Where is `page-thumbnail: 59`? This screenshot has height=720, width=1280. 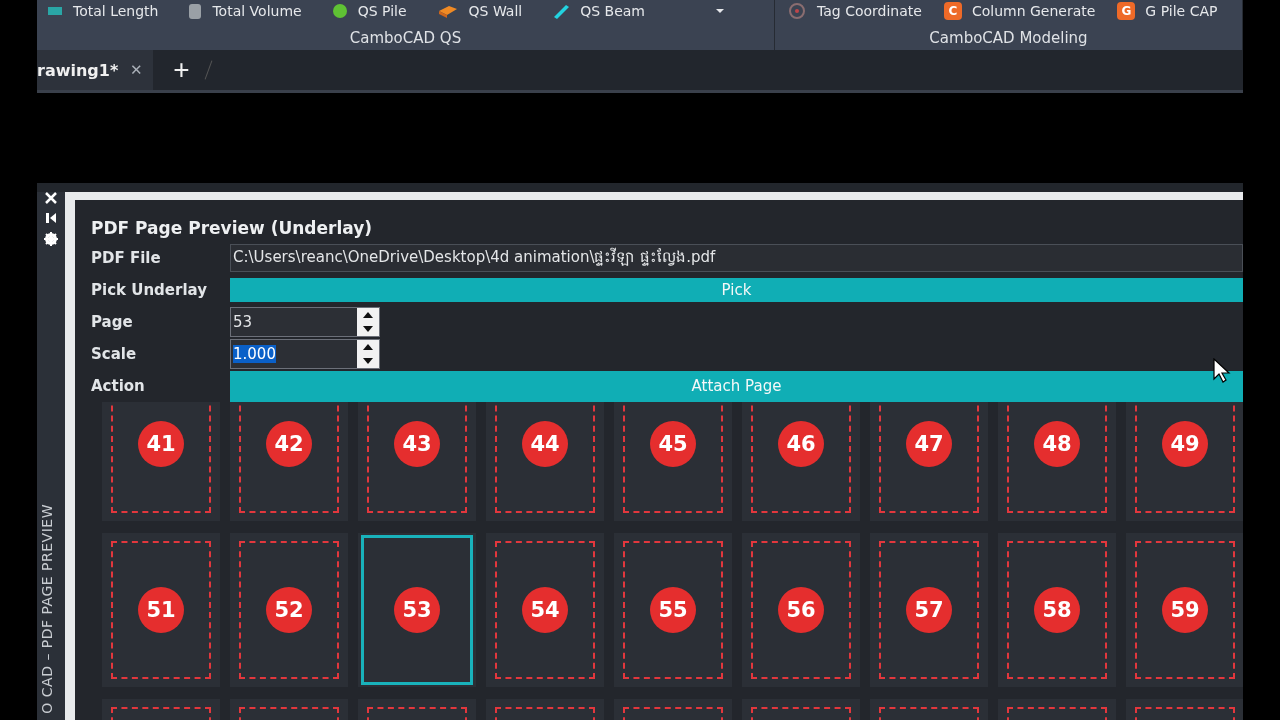 page-thumbnail: 59 is located at coordinates (1185, 610).